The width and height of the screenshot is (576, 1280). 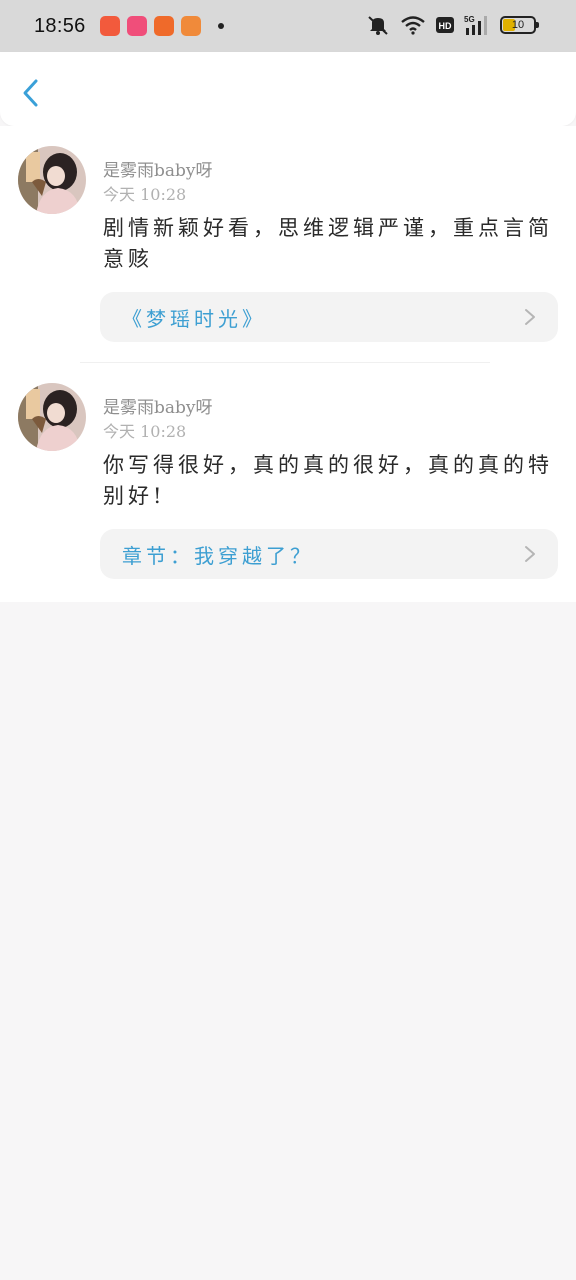 I want to click on battery-icon: 10, so click(x=519, y=25).